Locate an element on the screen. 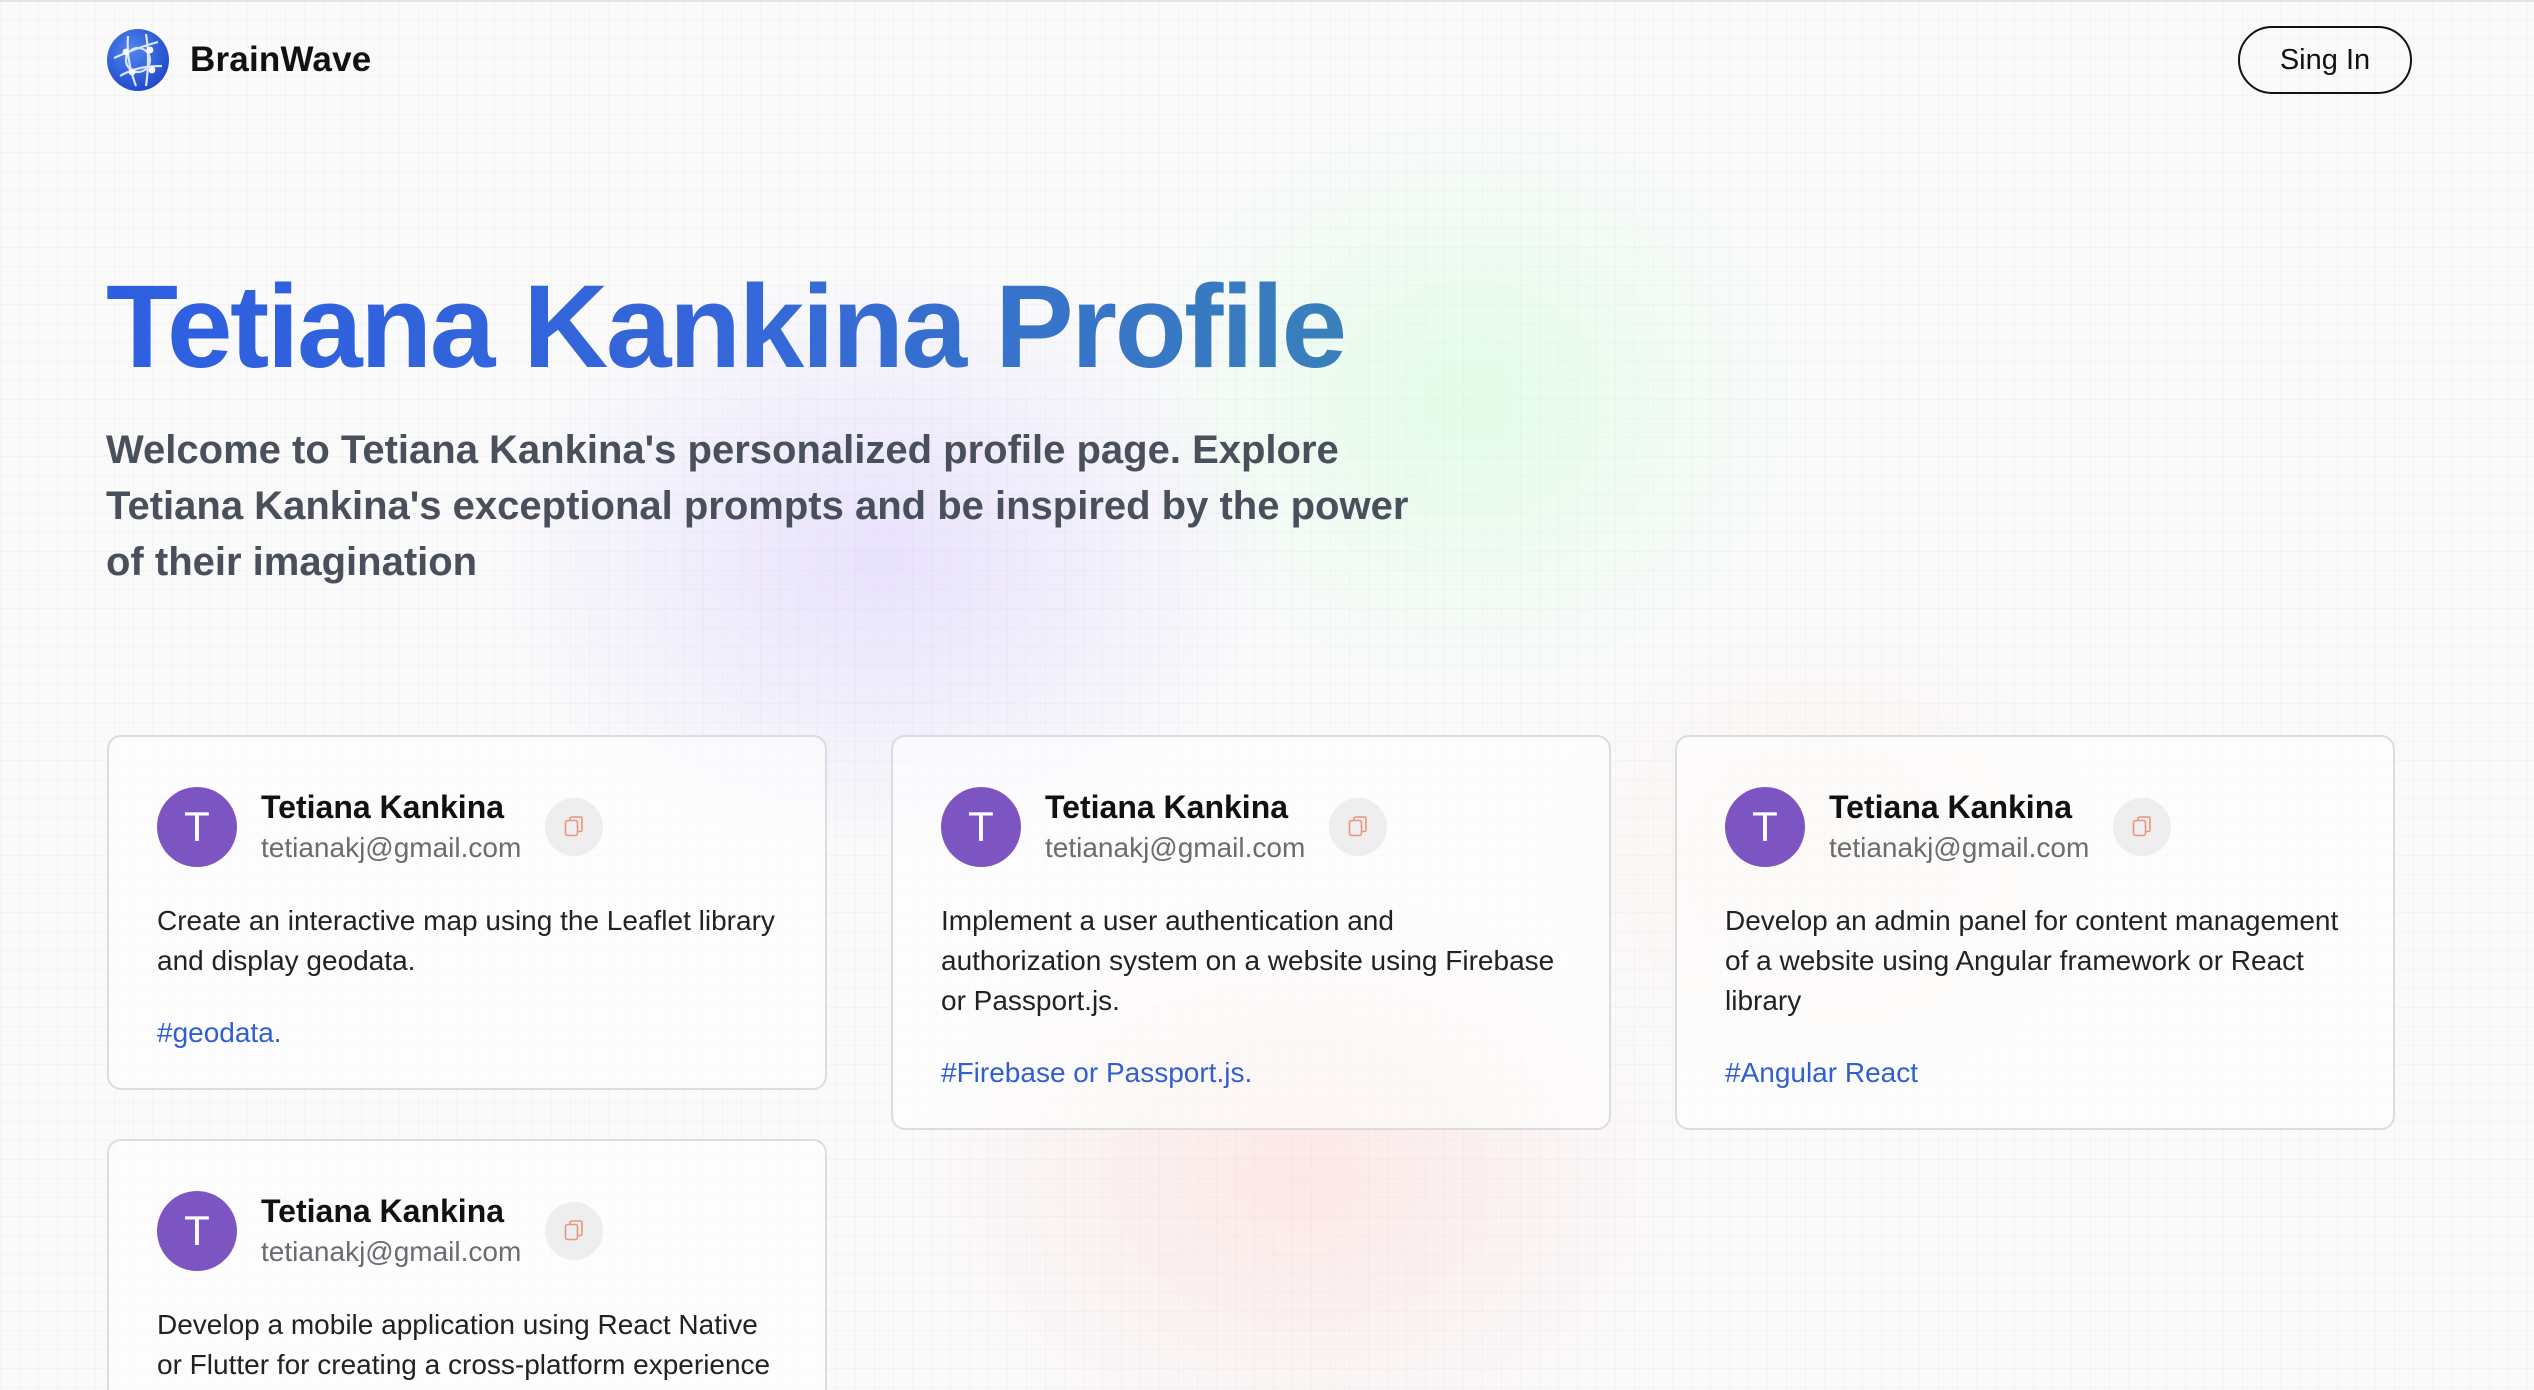  prompt-tag: #Firebase or Passport.js. is located at coordinates (1251, 1073).